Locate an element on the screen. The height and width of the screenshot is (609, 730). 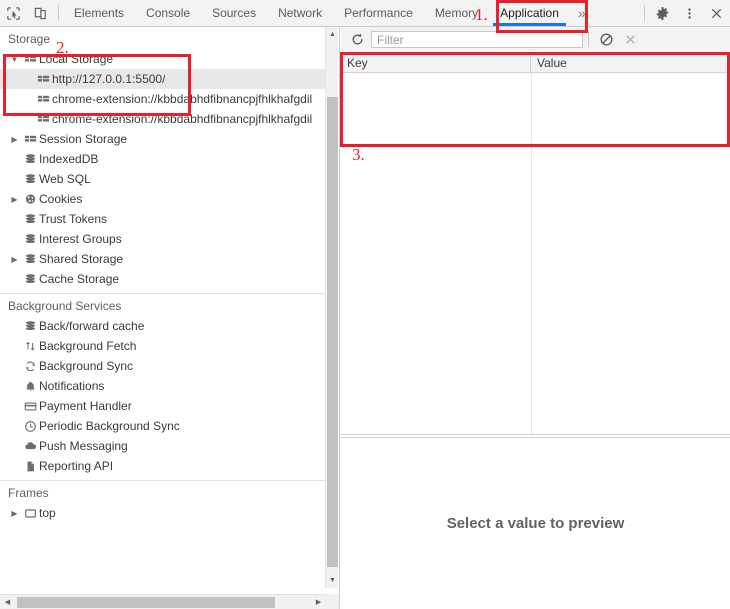
tab-label: Network is located at coordinates (300, 13).